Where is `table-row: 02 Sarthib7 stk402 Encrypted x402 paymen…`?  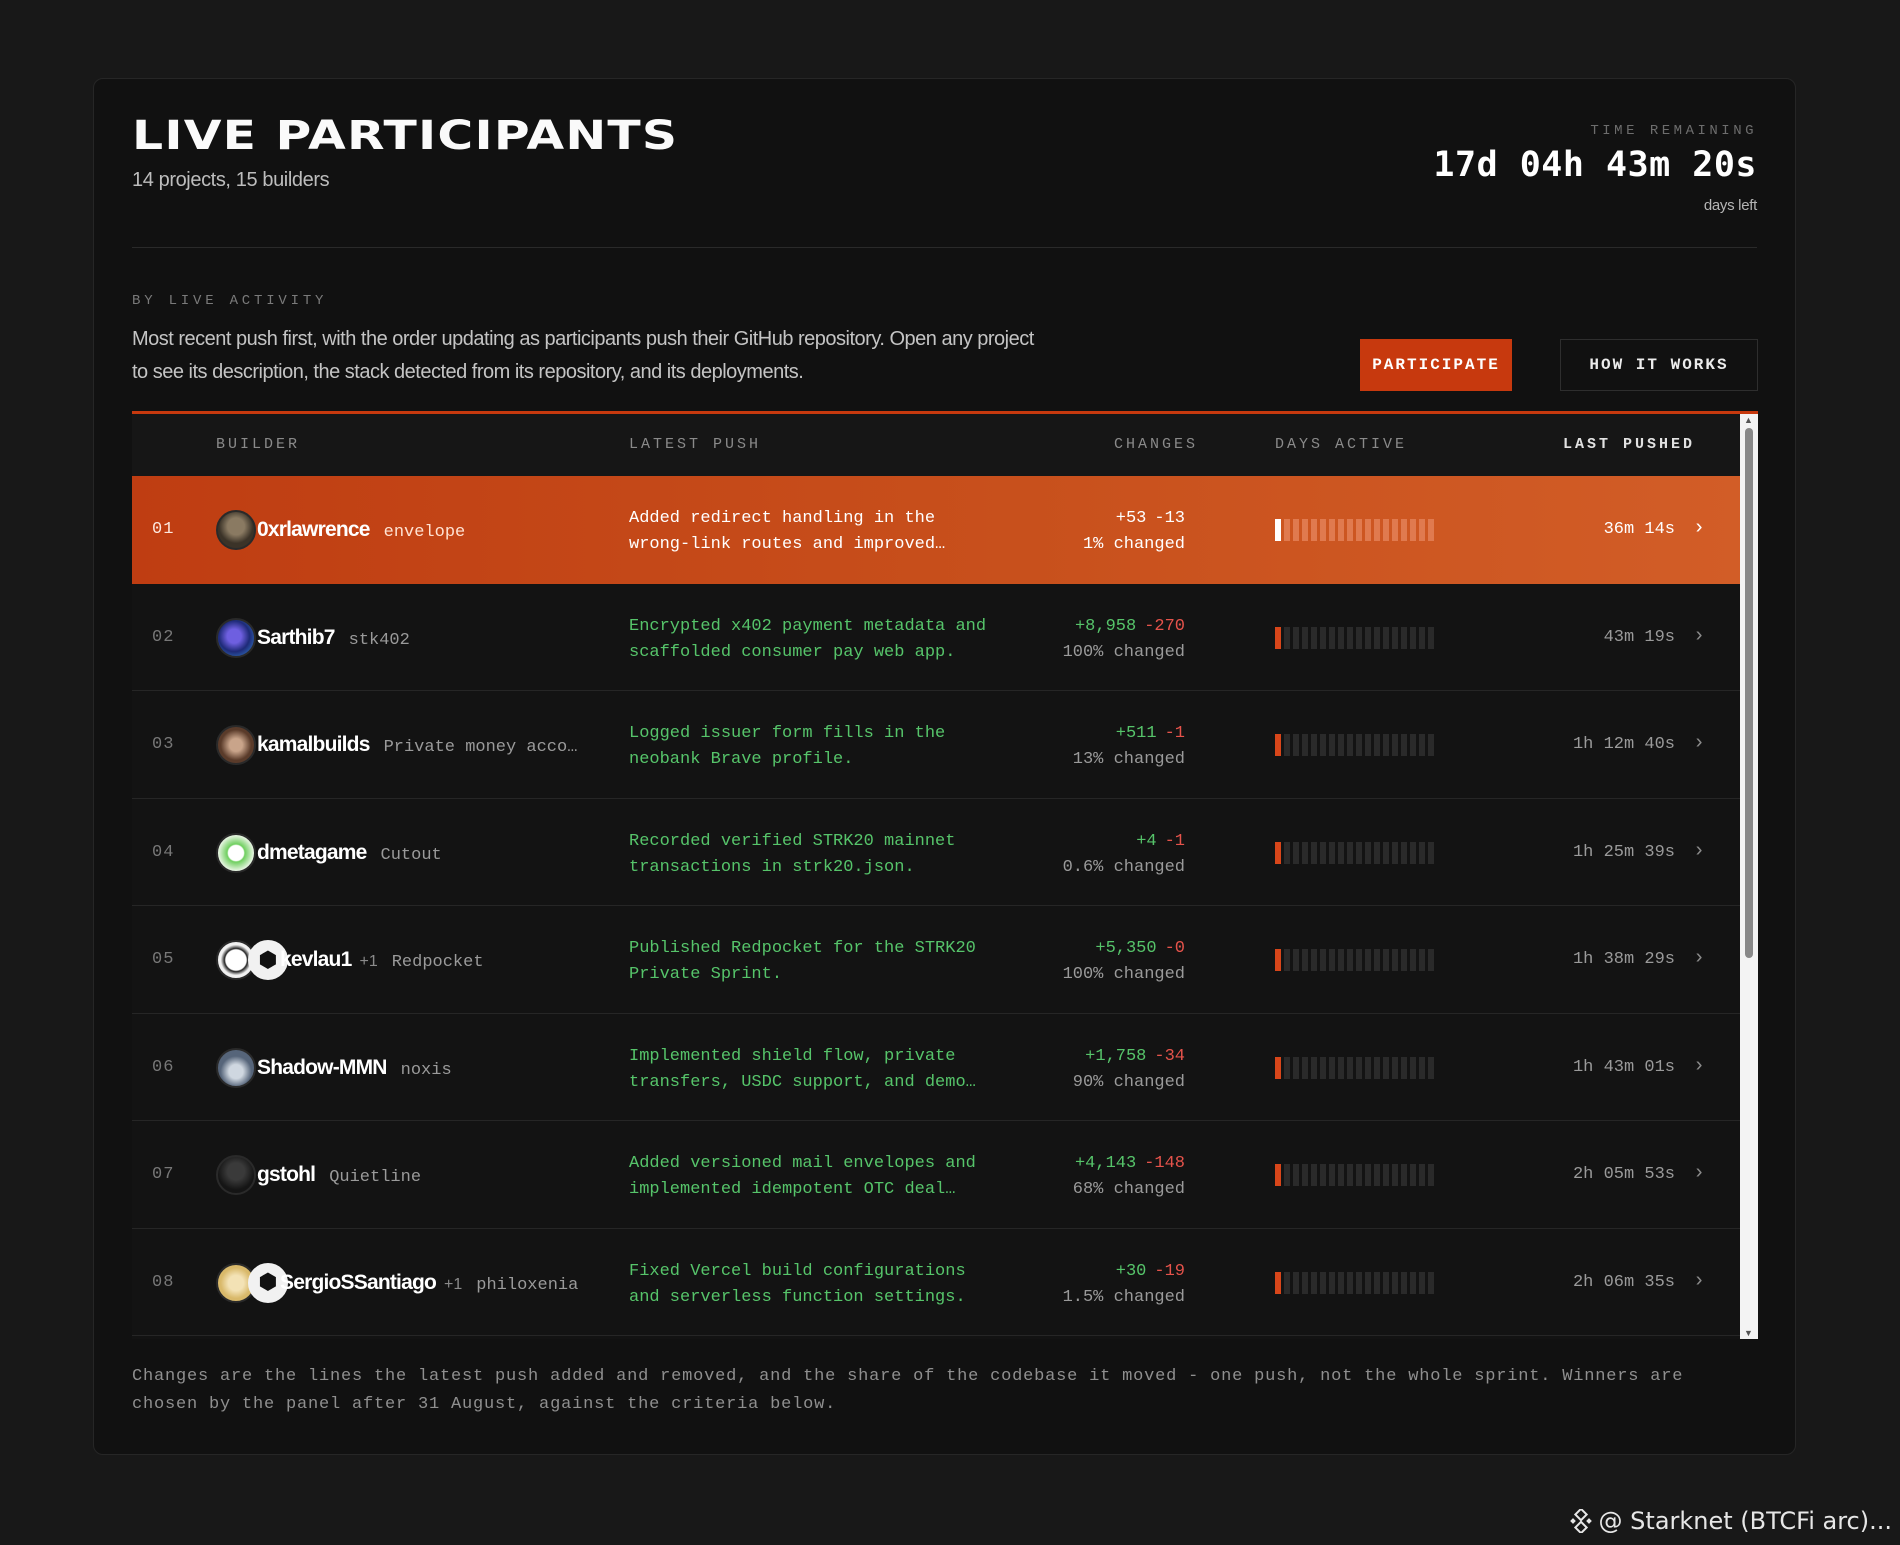 table-row: 02 Sarthib7 stk402 Encrypted x402 paymen… is located at coordinates (936, 637).